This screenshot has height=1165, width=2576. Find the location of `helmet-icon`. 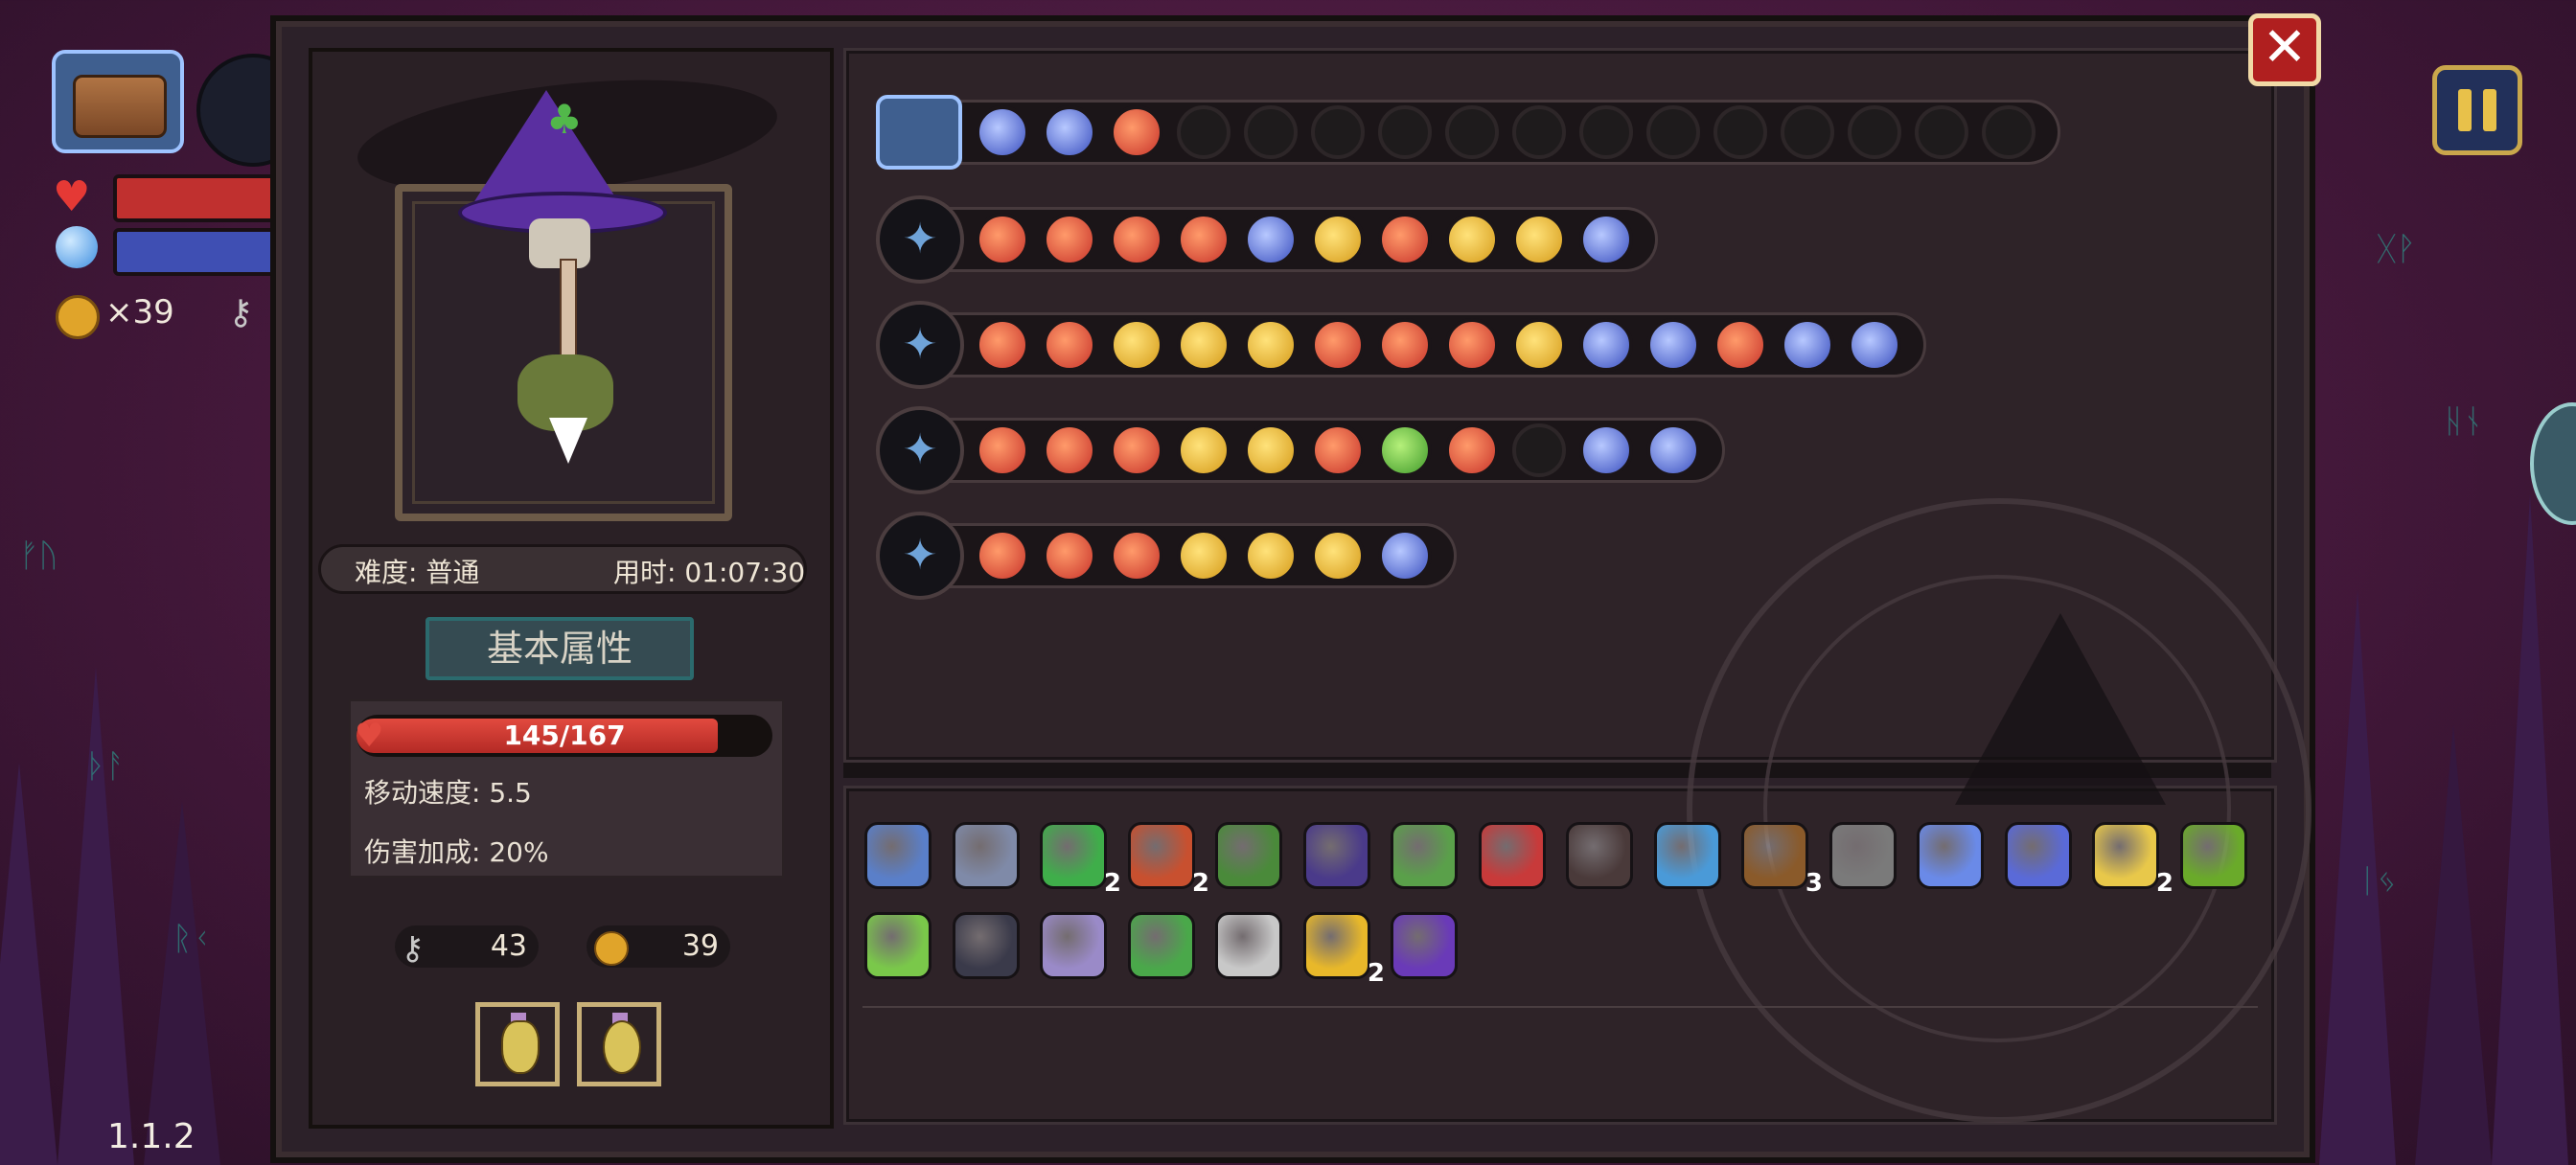

helmet-icon is located at coordinates (986, 946).